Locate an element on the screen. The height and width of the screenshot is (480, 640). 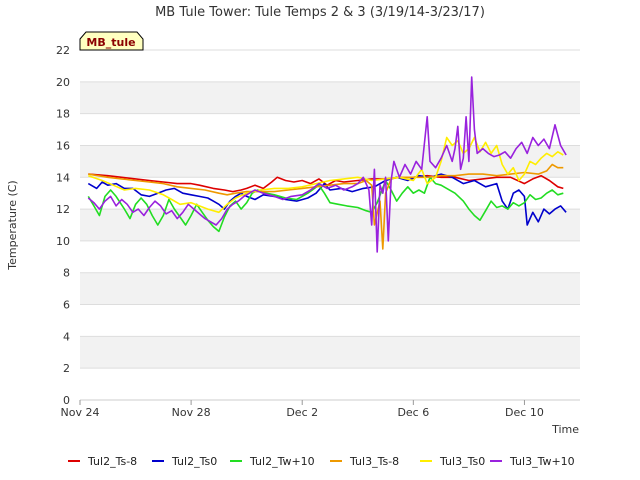
legend-label: Tul3_Ts-8 is located at coordinates (374, 461).